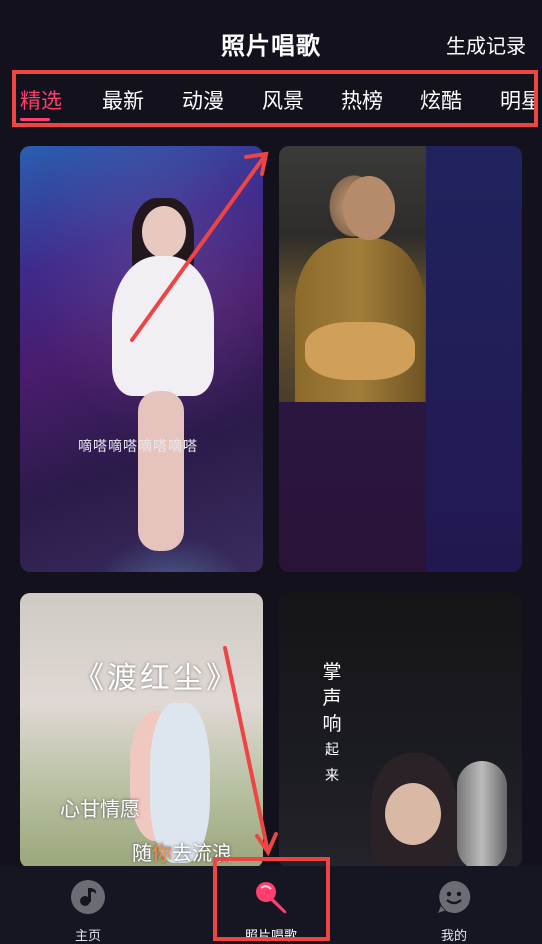  I want to click on card-figure-head, so click(164, 232).